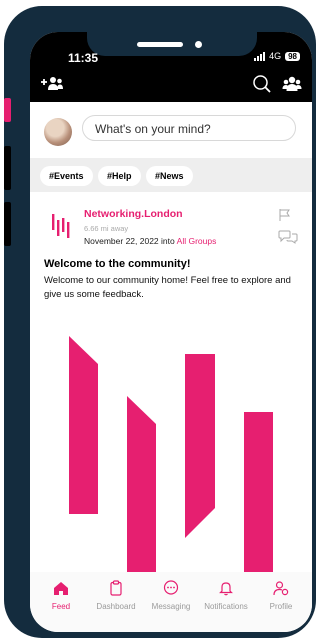 The height and width of the screenshot is (643, 321). Describe the element at coordinates (285, 215) in the screenshot. I see `flag-icon` at that location.